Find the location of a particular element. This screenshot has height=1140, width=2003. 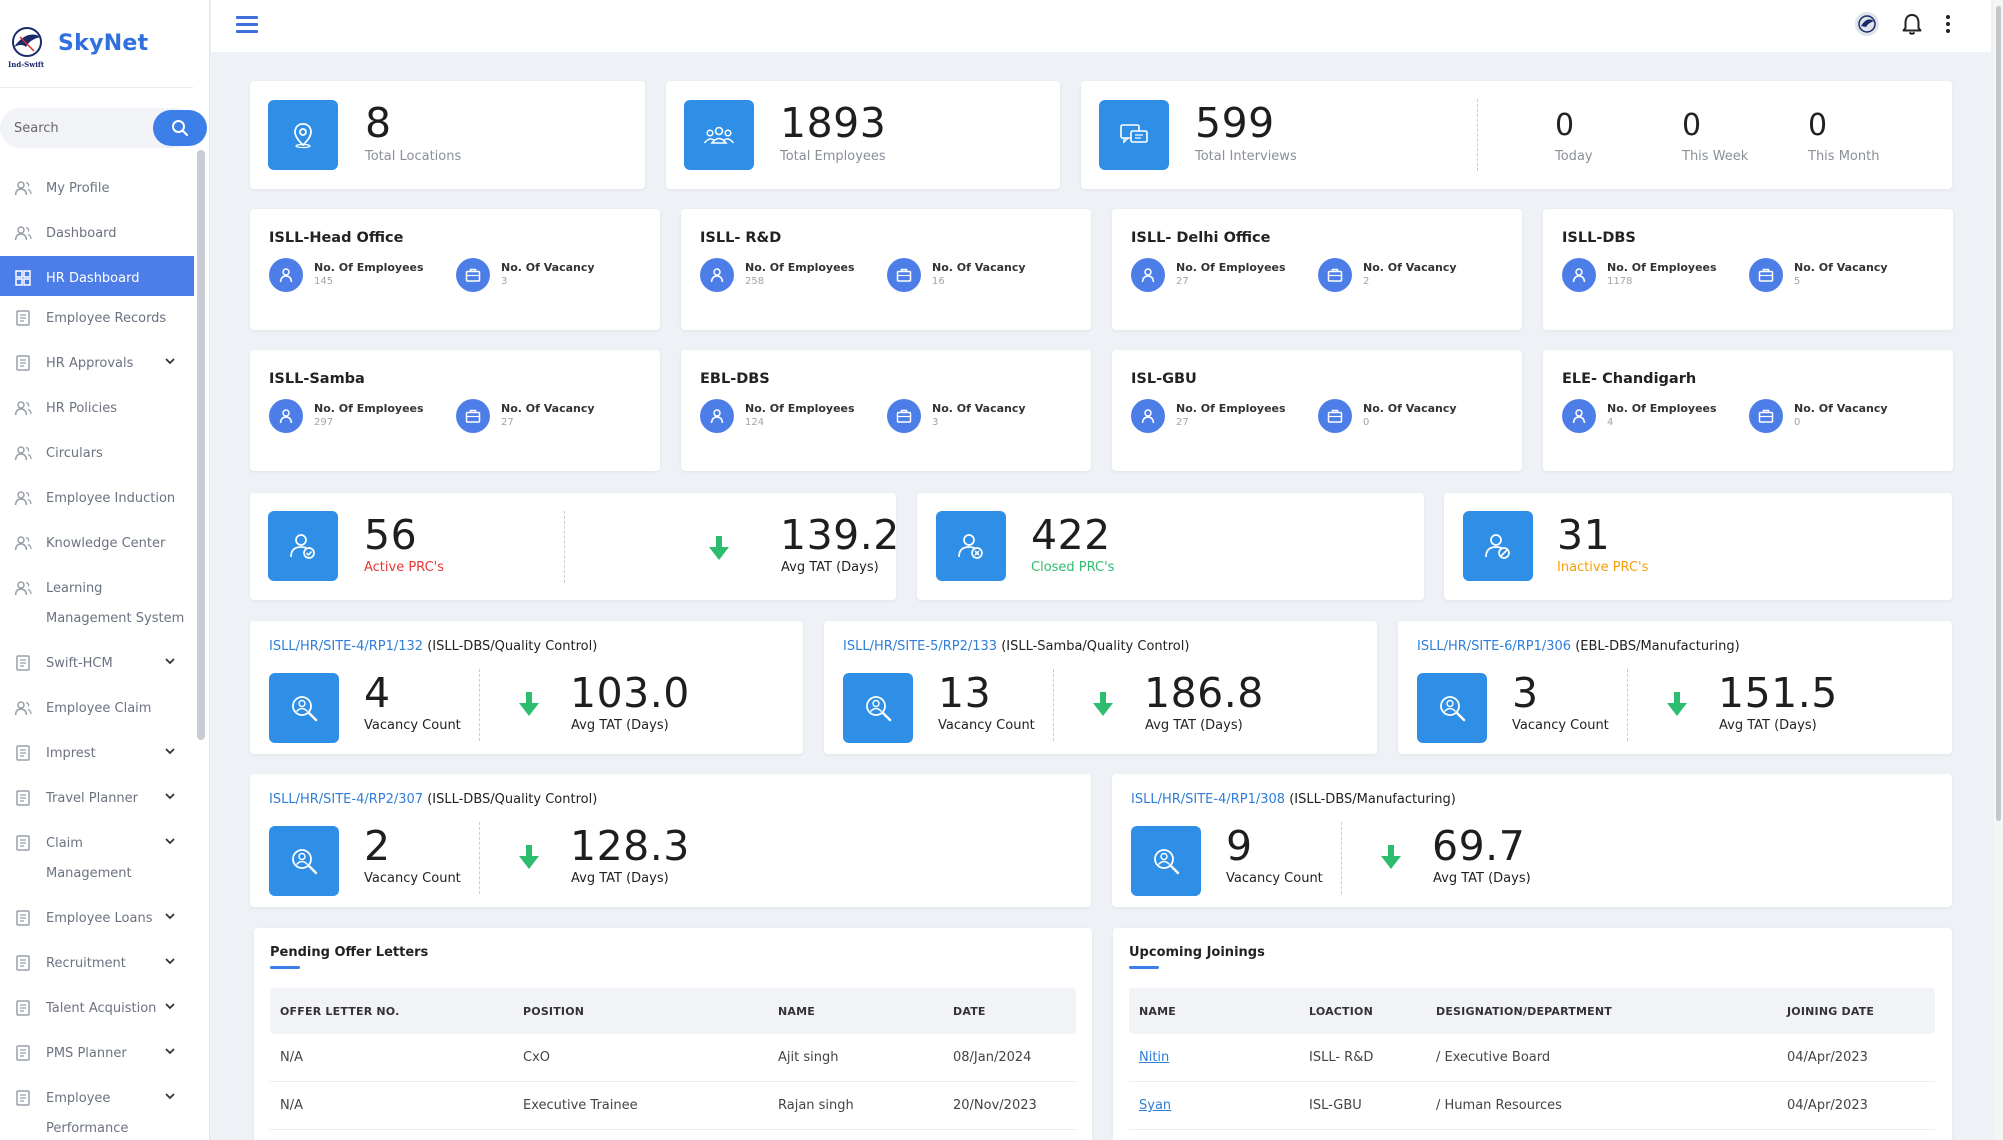

sidebar-item-knowledge-center: Knowledge Center is located at coordinates (97, 543).